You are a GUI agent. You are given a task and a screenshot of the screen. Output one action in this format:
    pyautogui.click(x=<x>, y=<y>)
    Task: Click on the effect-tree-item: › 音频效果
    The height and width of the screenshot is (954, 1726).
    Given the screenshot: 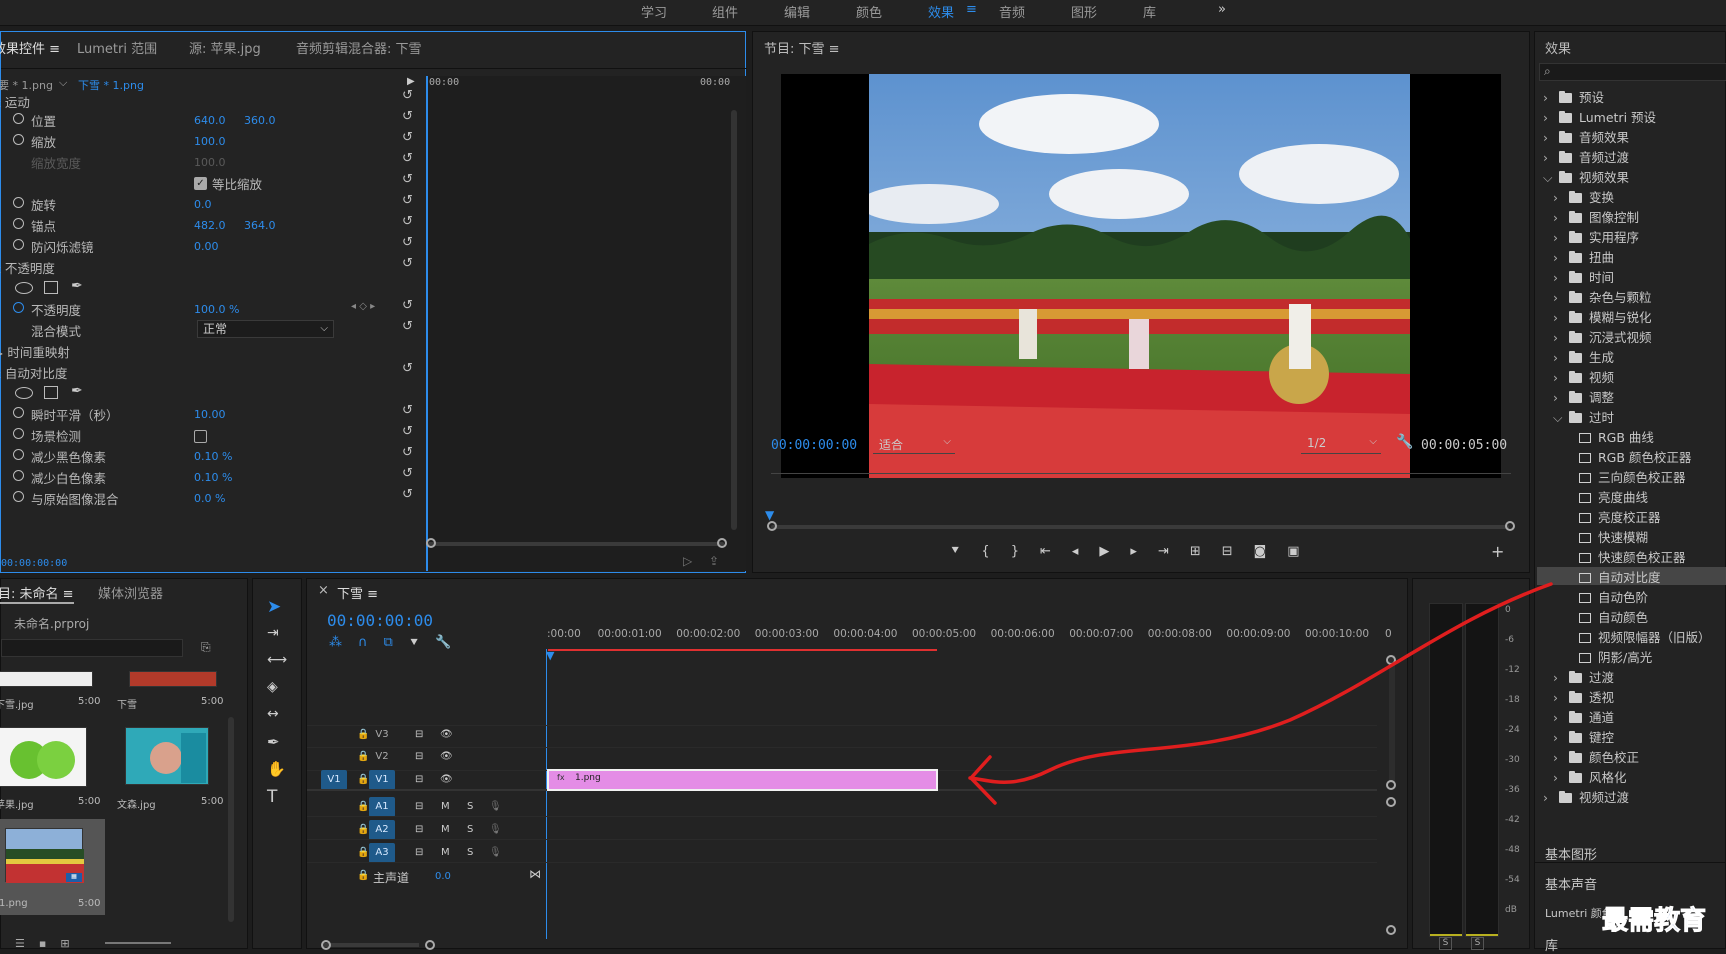 What is the action you would take?
    pyautogui.click(x=1634, y=136)
    